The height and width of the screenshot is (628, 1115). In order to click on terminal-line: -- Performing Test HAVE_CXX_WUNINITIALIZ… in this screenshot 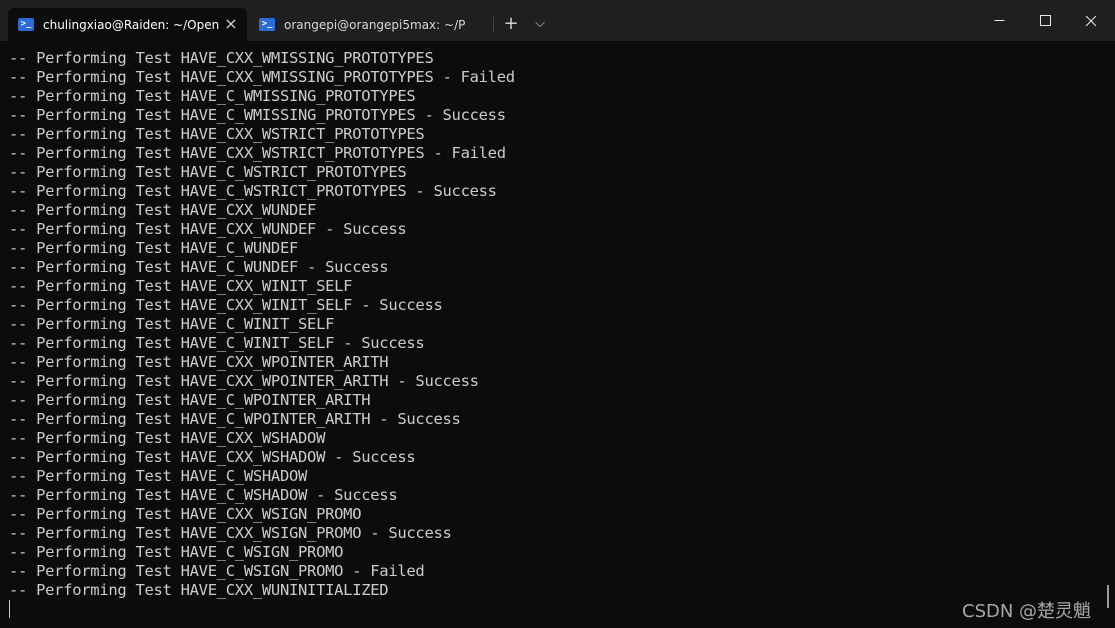, I will do `click(199, 590)`.